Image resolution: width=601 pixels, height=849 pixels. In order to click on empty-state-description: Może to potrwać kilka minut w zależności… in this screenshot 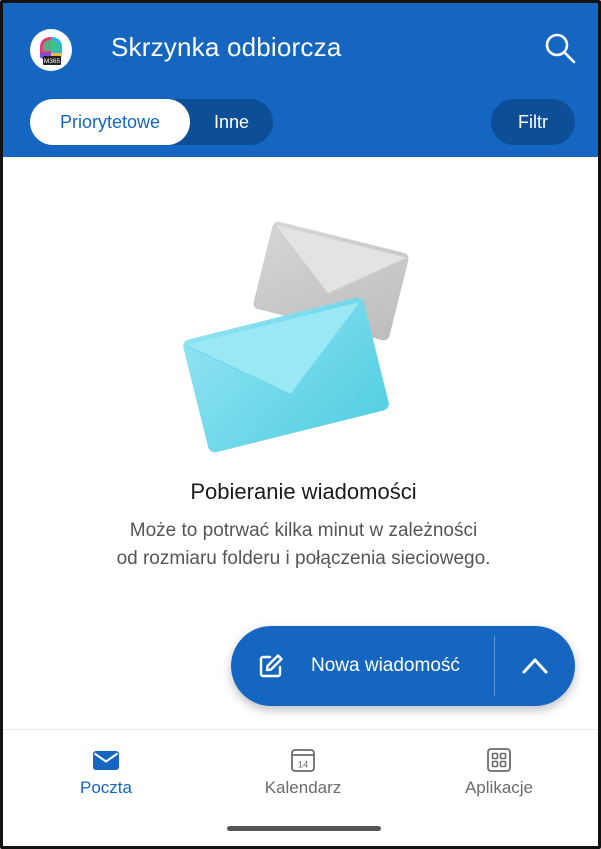, I will do `click(303, 545)`.